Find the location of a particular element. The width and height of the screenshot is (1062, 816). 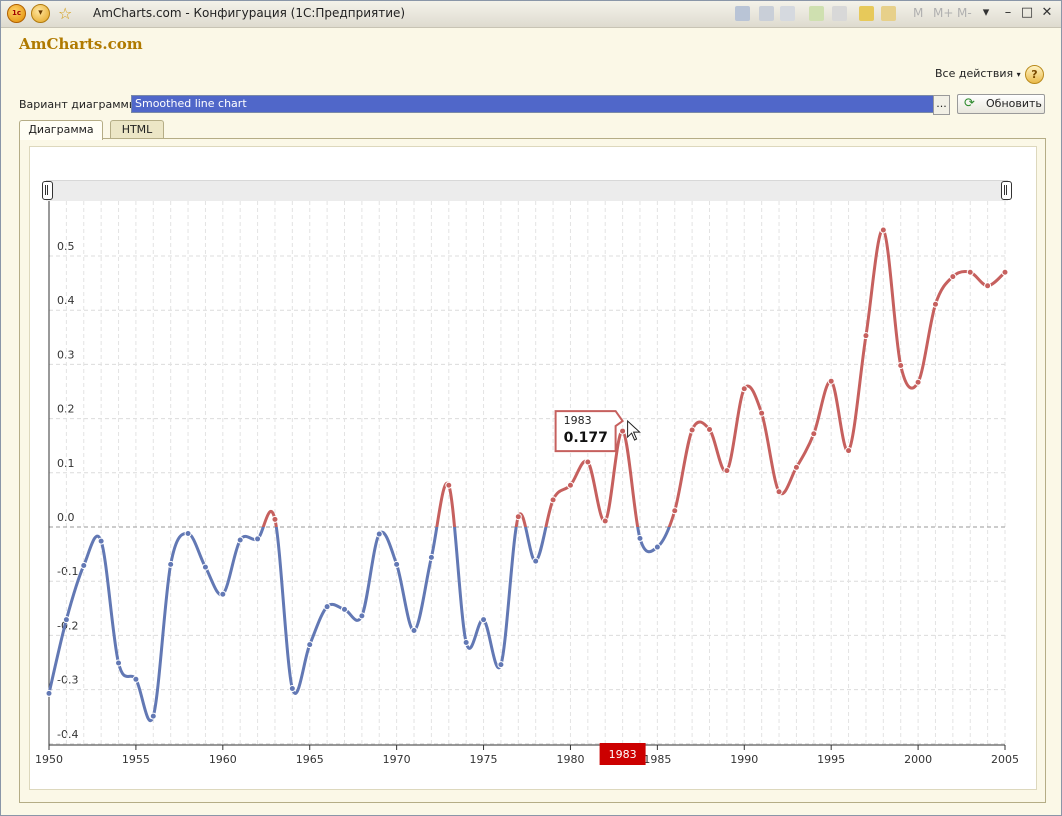

calendar-icon is located at coordinates (888, 13).